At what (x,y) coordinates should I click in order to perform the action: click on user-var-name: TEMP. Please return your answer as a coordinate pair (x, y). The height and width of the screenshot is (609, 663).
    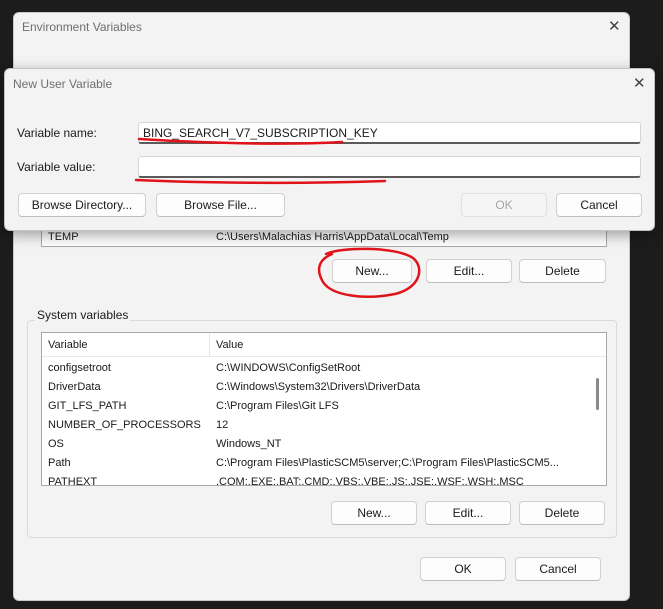
    Looking at the image, I should click on (63, 237).